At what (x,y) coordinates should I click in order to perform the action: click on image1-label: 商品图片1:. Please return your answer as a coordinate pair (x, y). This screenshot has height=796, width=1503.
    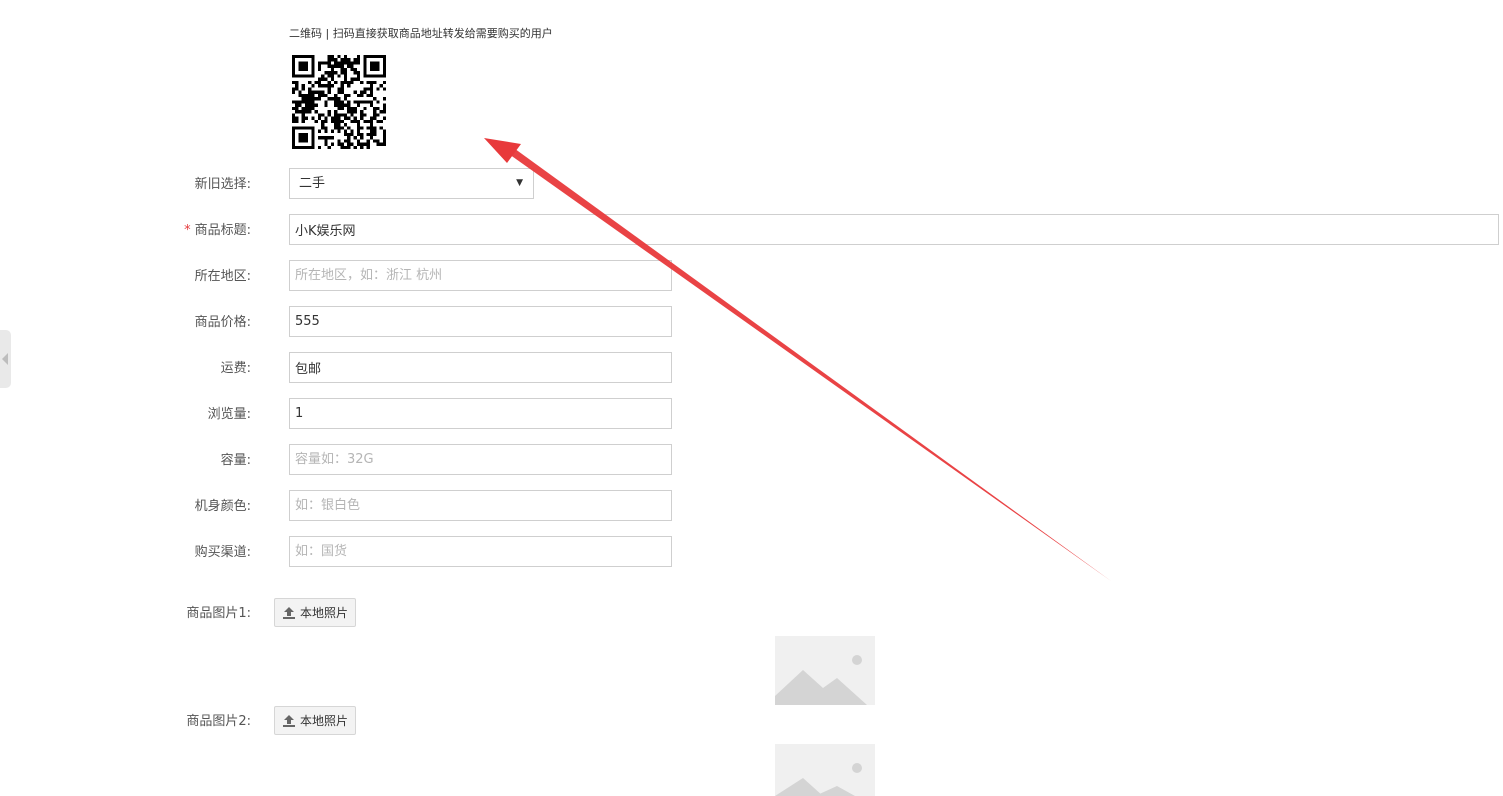
    Looking at the image, I should click on (218, 613).